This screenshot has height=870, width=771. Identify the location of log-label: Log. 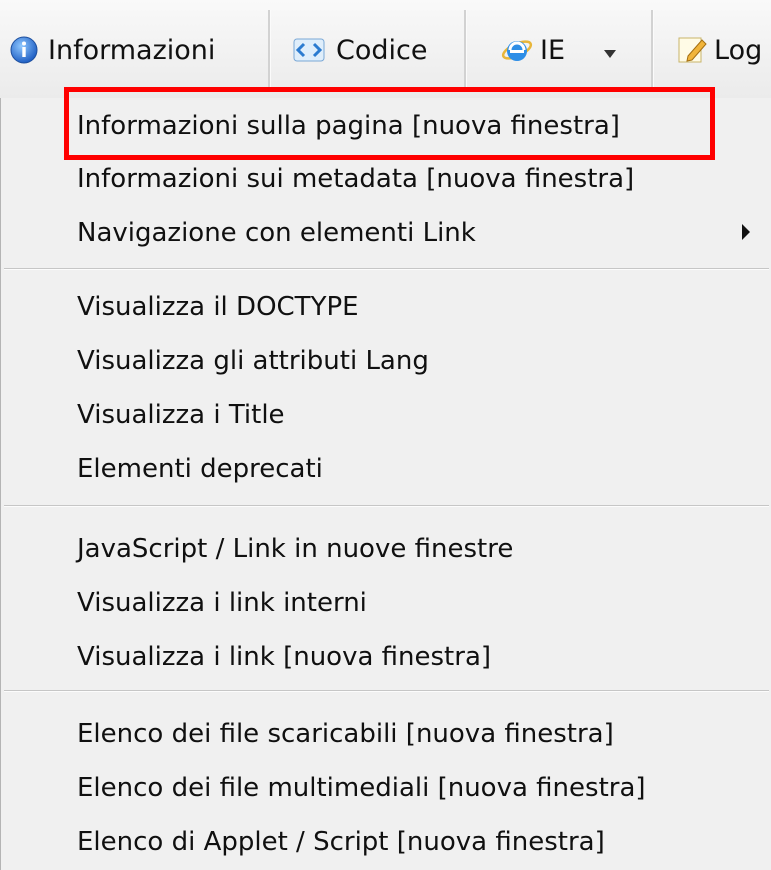
(738, 50).